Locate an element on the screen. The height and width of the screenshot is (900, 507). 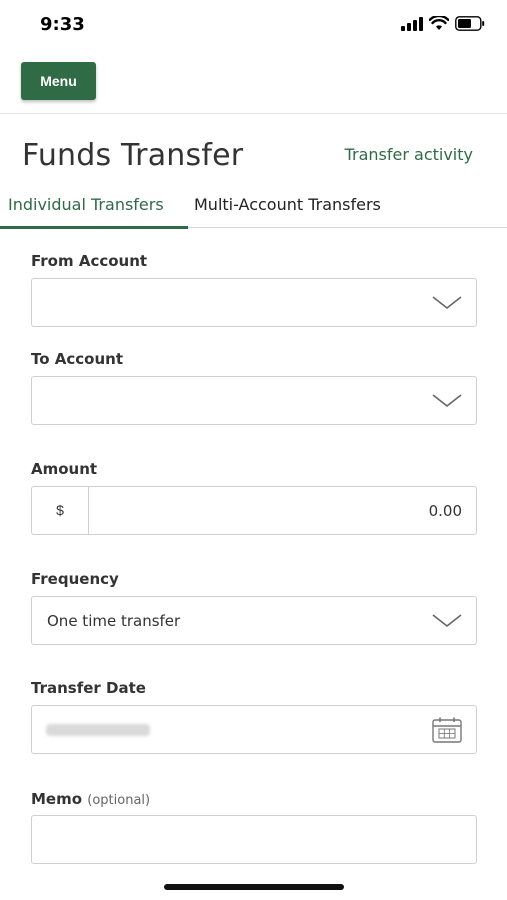
active-tab-indicator is located at coordinates (94, 227).